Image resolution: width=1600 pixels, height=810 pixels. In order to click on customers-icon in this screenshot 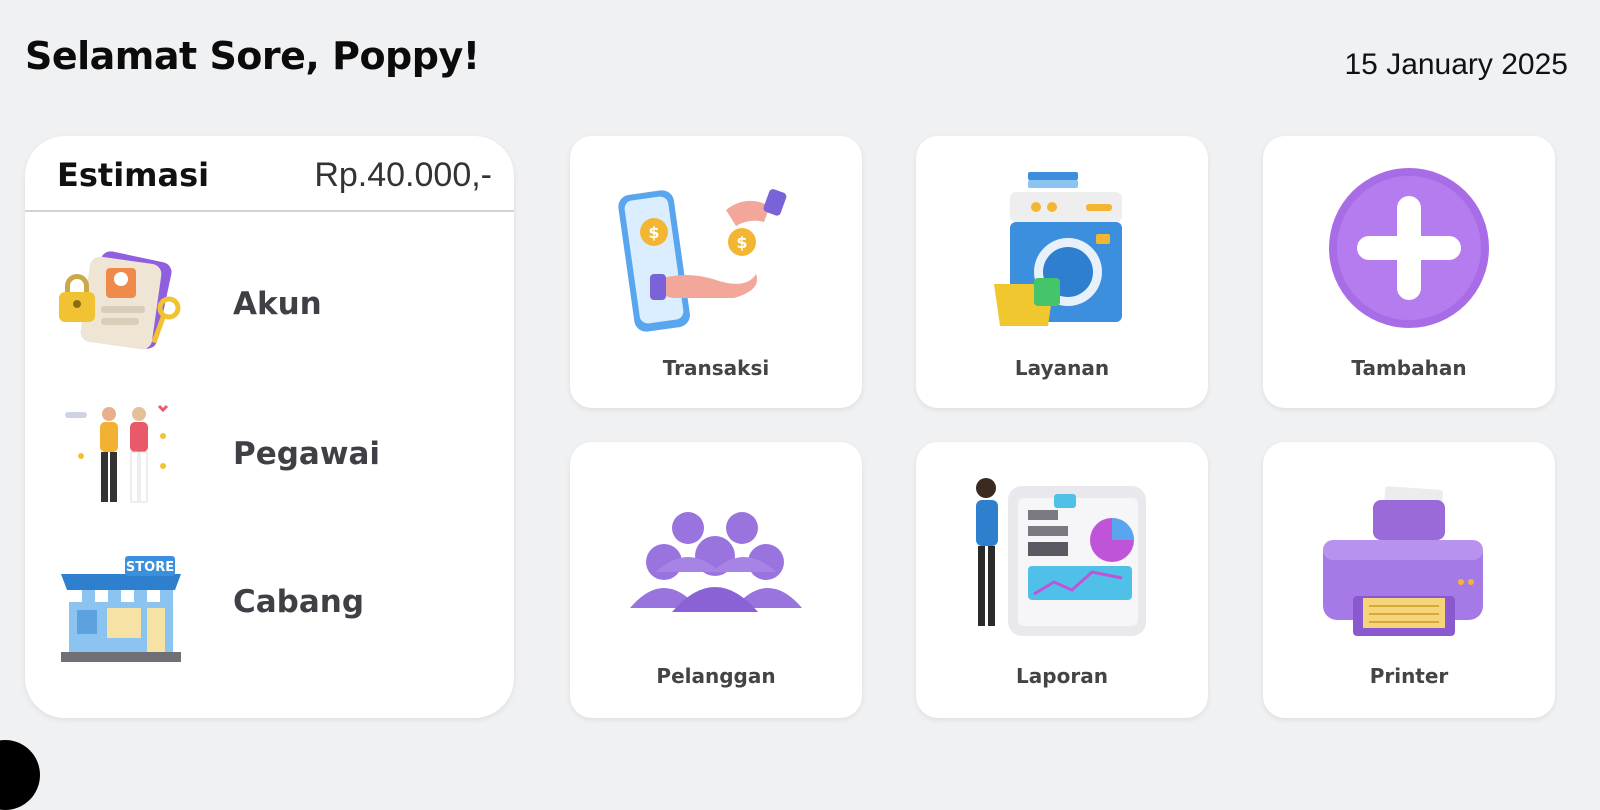, I will do `click(716, 590)`.